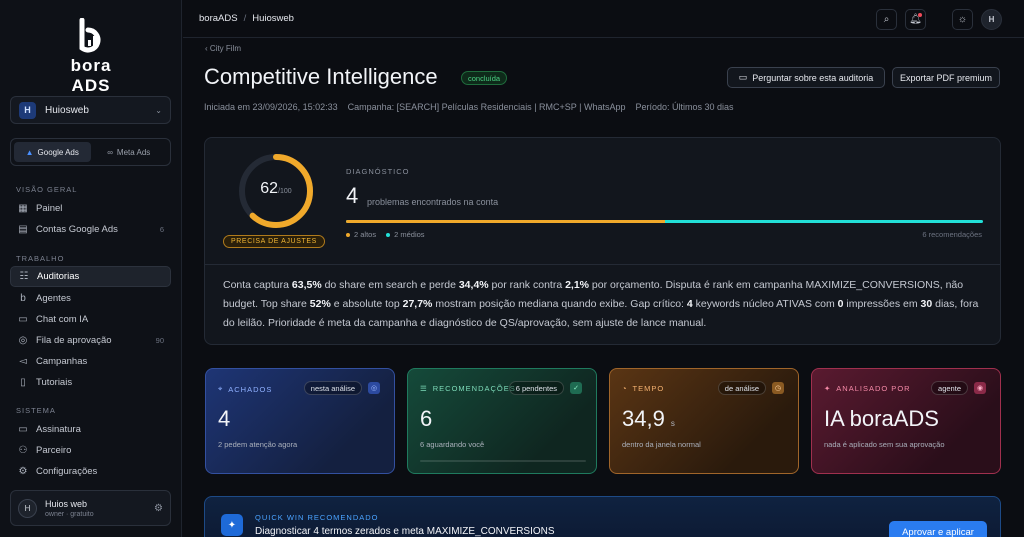 Image resolution: width=1024 pixels, height=537 pixels. What do you see at coordinates (946, 77) in the screenshot?
I see `export-pdf-button: Exportar PDF premium` at bounding box center [946, 77].